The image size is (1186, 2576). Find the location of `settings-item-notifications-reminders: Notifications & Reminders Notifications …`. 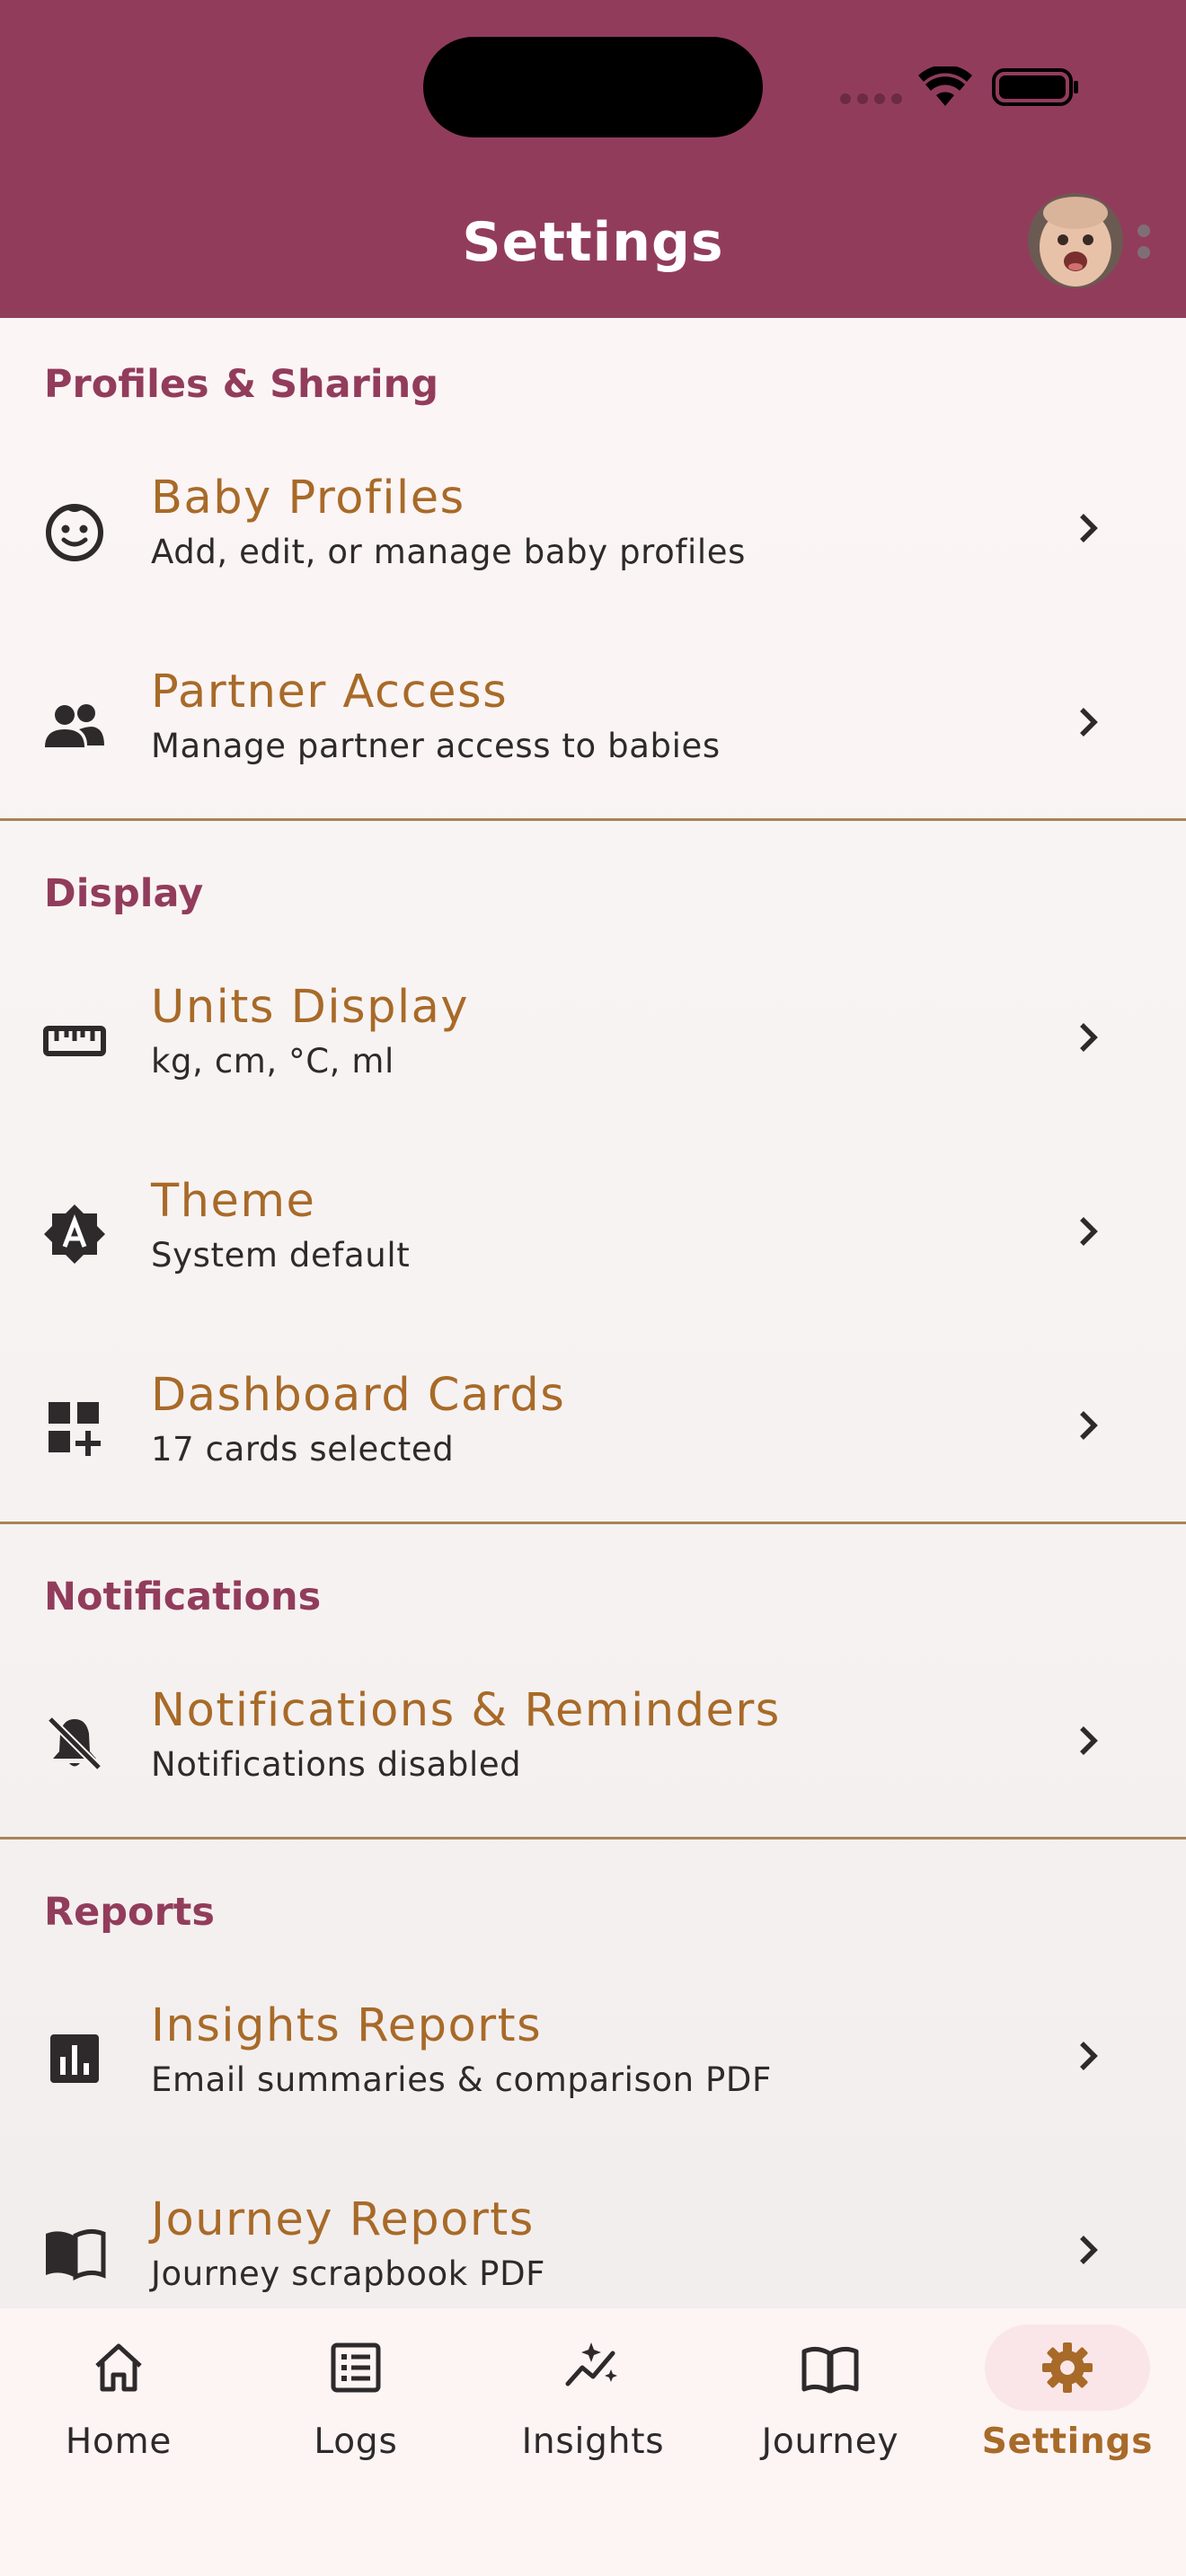

settings-item-notifications-reminders: Notifications & Reminders Notifications … is located at coordinates (593, 1741).